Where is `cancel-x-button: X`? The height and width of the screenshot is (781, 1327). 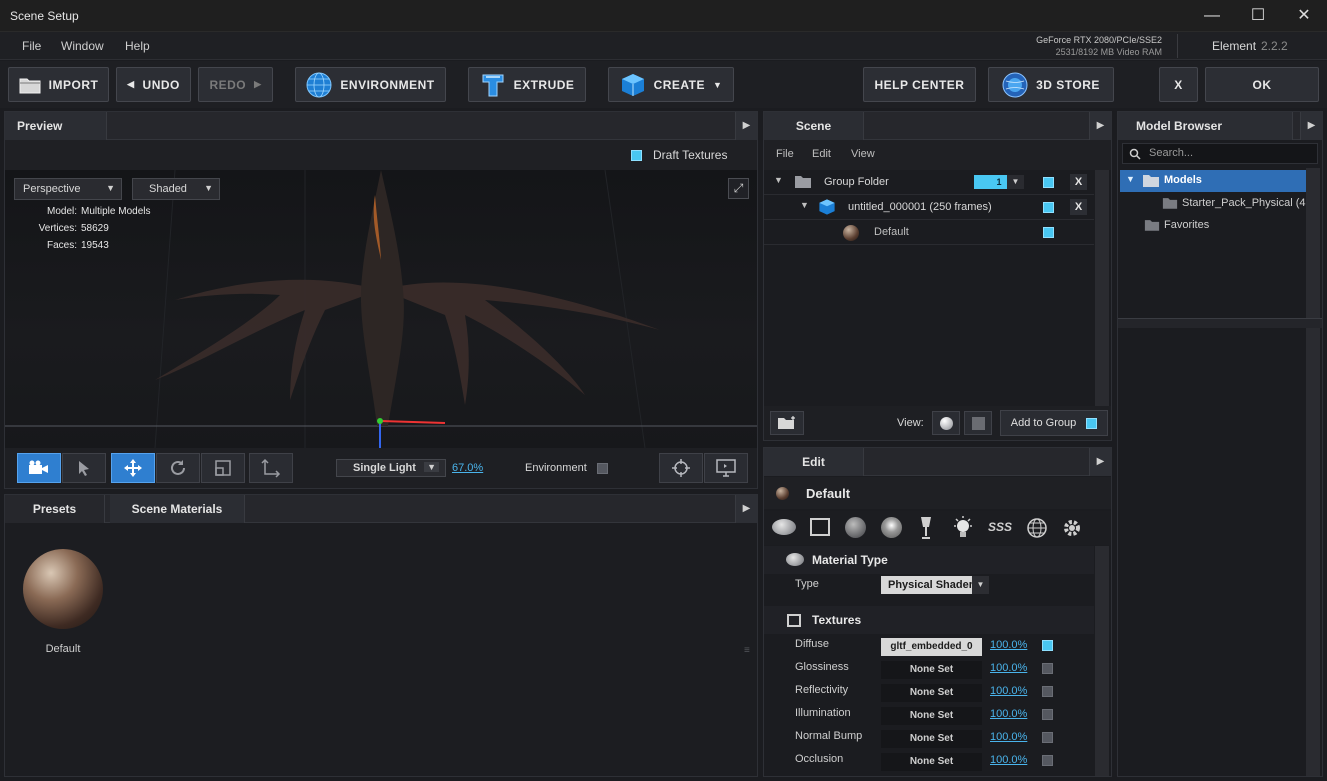
cancel-x-button: X is located at coordinates (1178, 84).